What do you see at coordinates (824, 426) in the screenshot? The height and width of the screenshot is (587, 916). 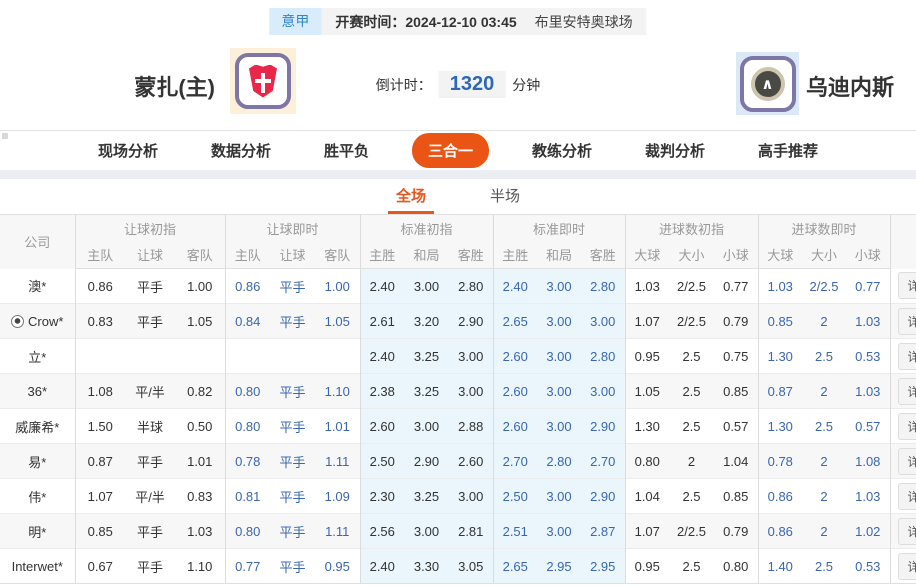 I see `odds-cell-gl: 2.5` at bounding box center [824, 426].